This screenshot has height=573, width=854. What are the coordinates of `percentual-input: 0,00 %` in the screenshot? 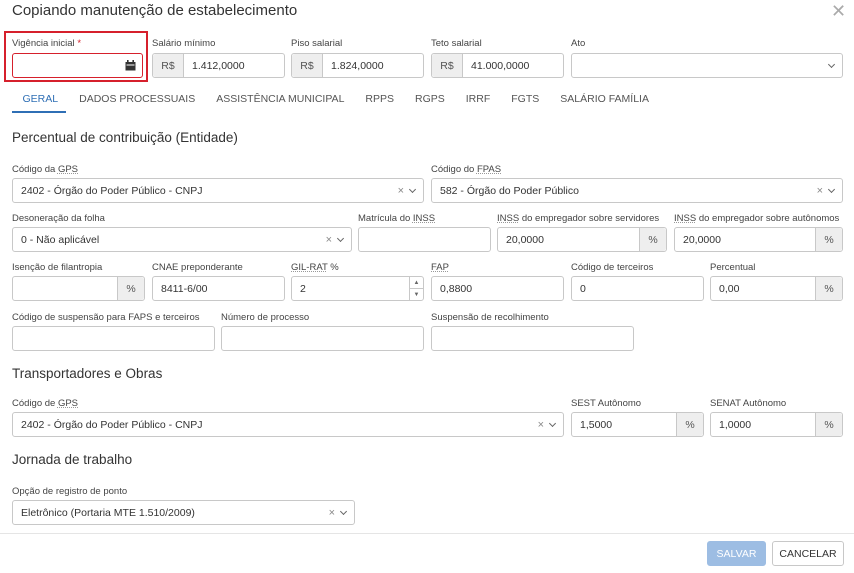 It's located at (776, 288).